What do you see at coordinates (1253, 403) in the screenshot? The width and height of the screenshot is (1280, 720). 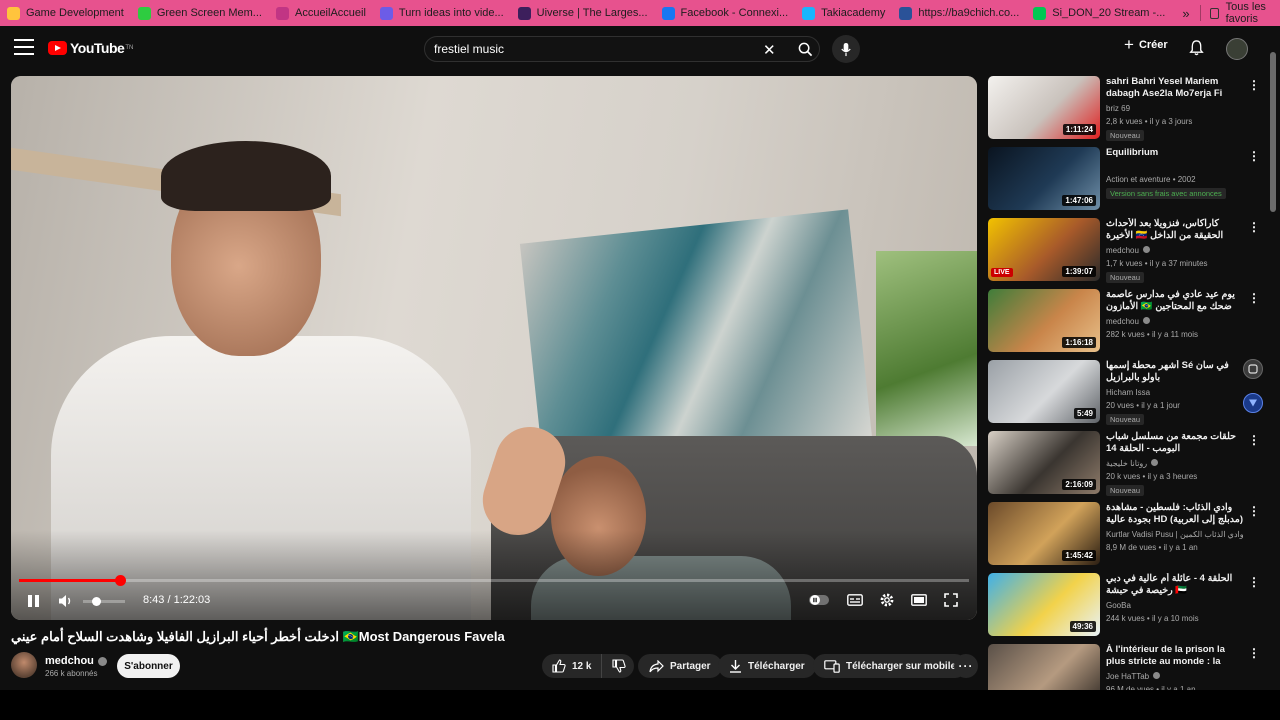 I see `floating-extension-button` at bounding box center [1253, 403].